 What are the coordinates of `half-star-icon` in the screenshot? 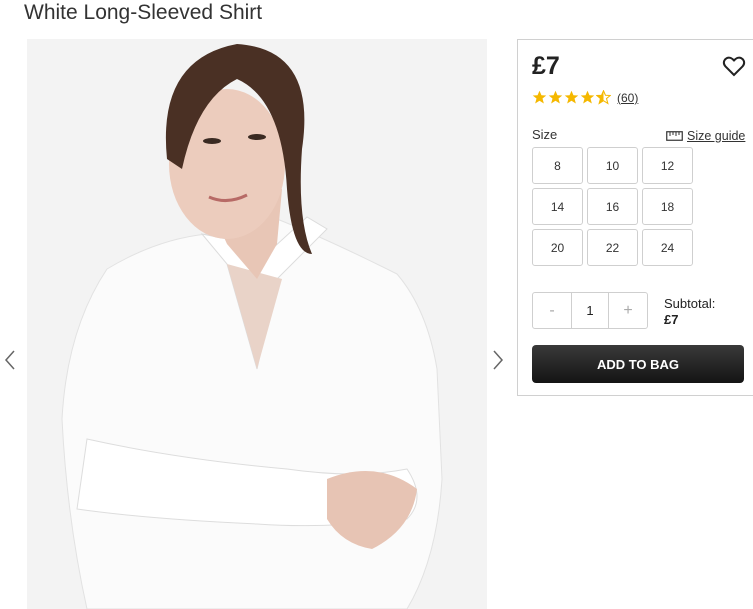 It's located at (603, 97).